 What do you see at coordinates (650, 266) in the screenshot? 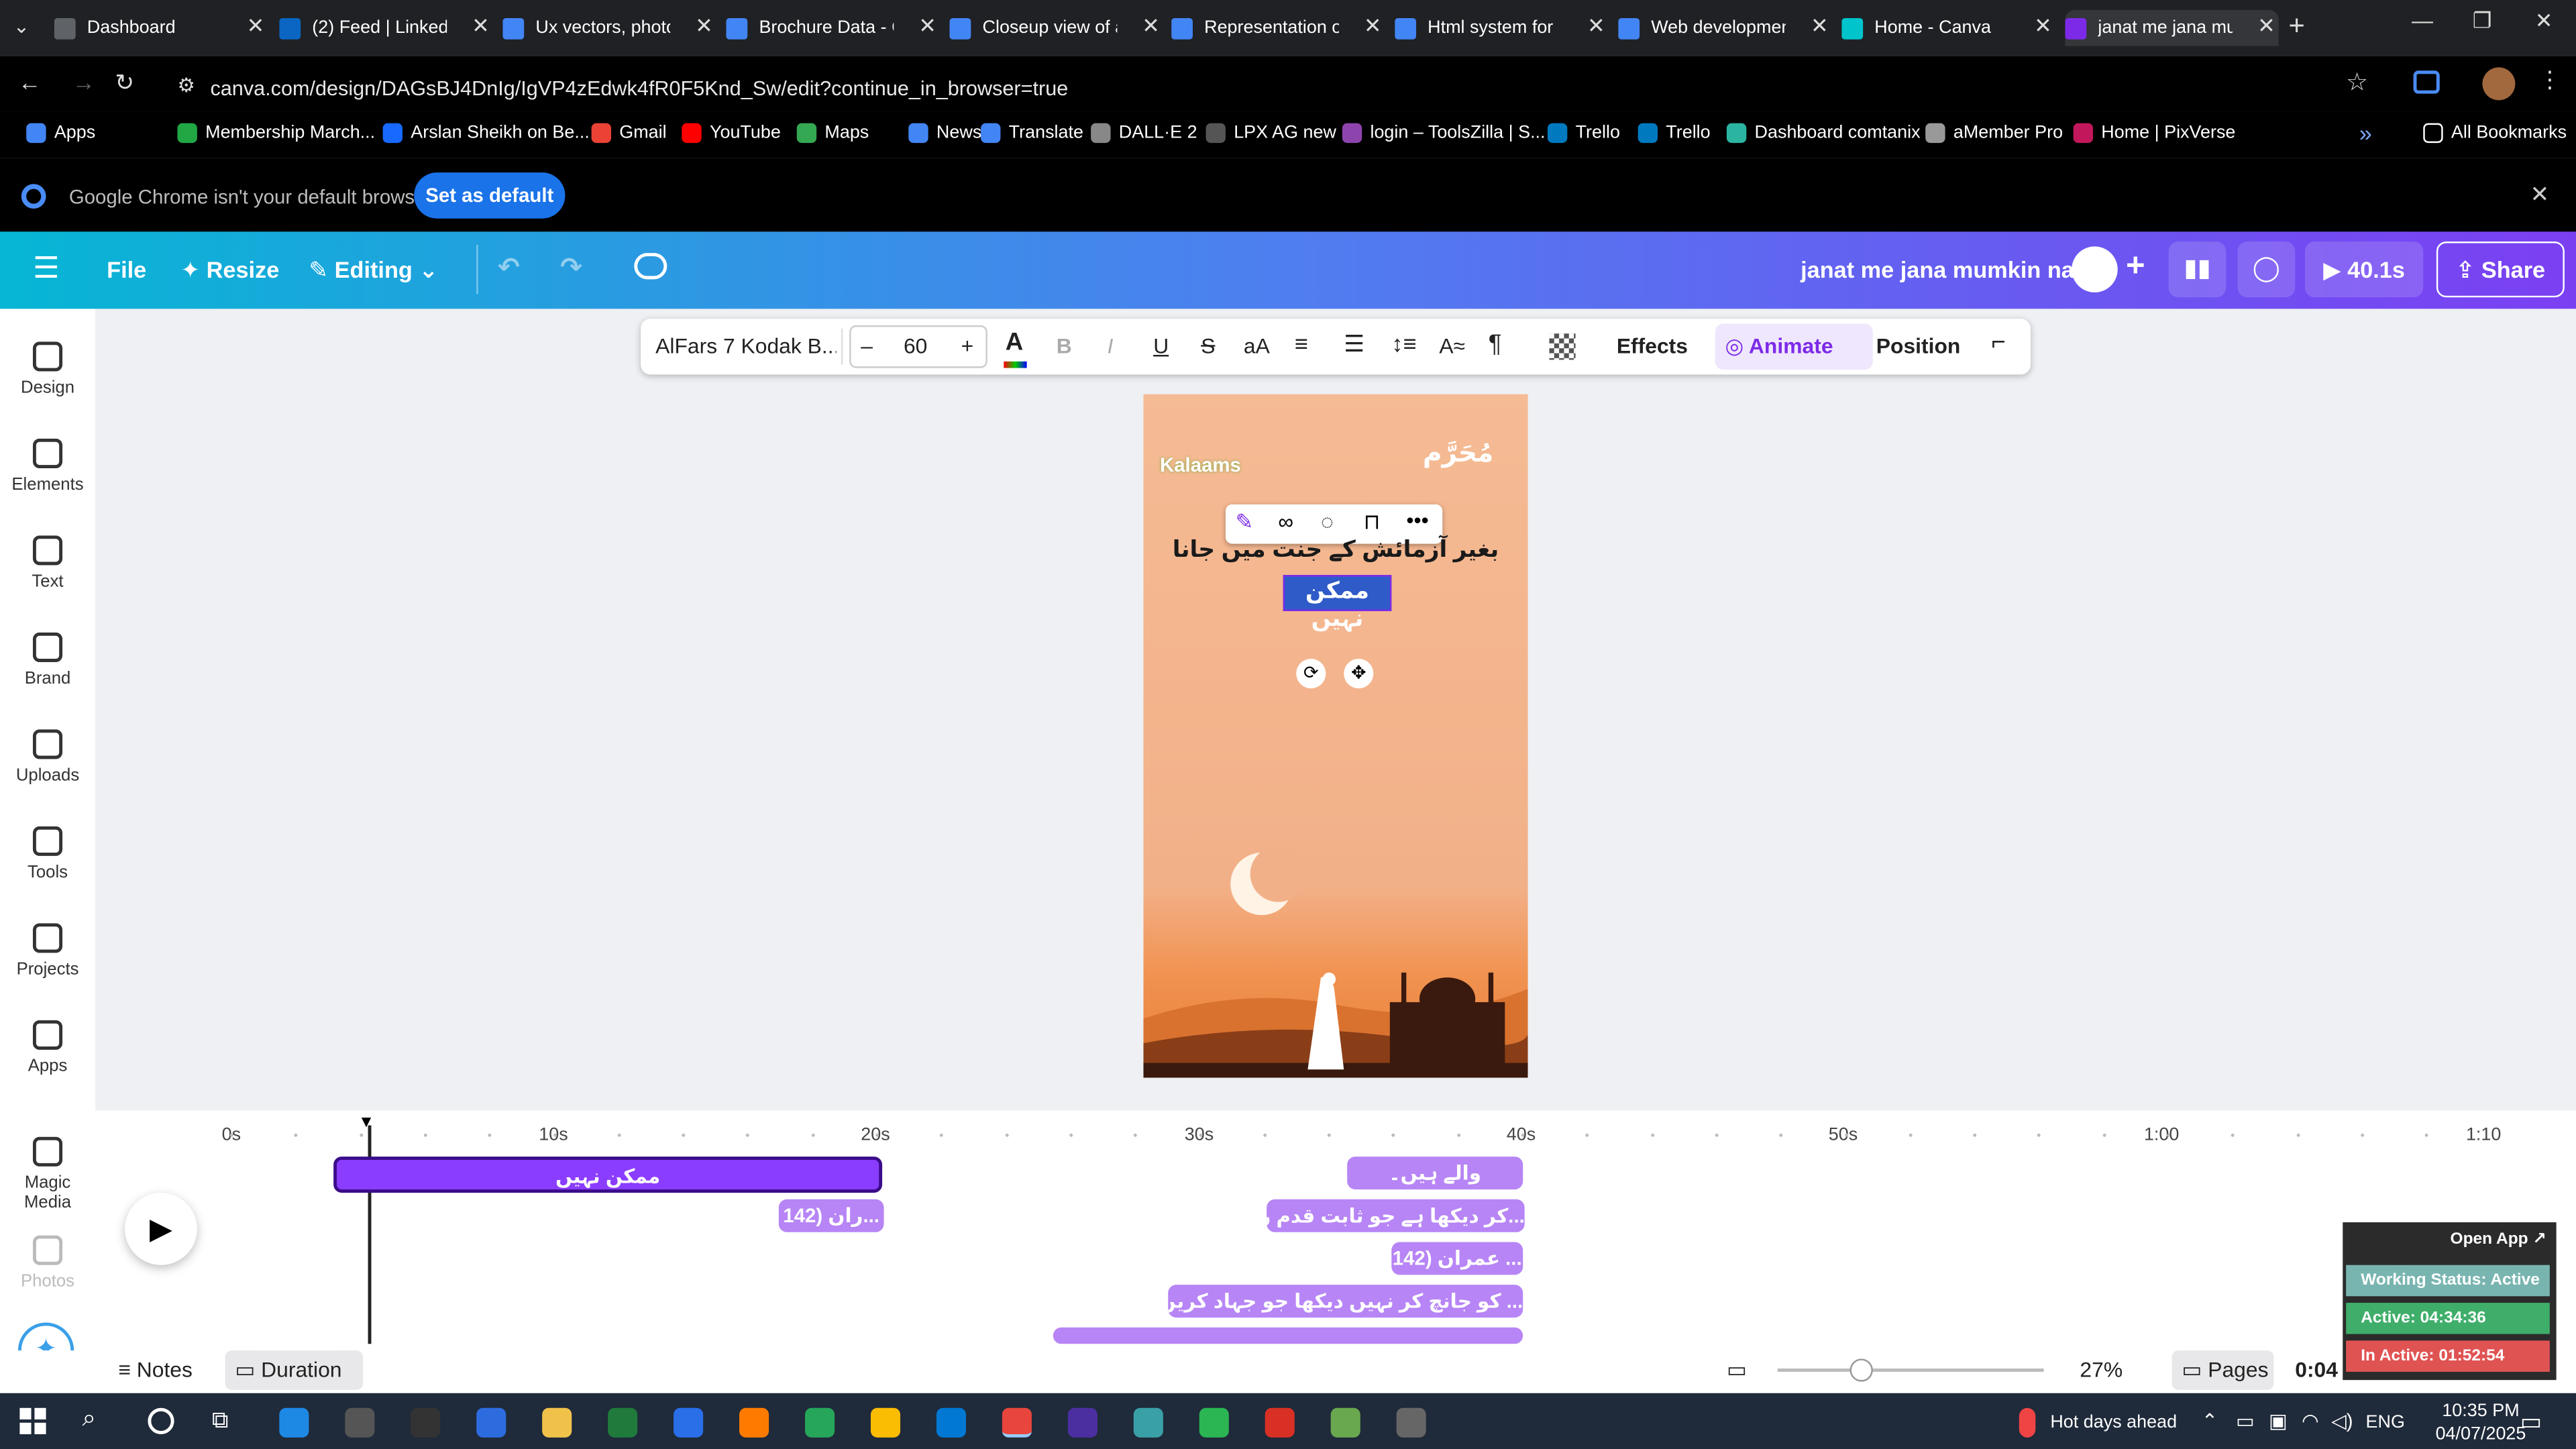
I see `cloud-saved-icon` at bounding box center [650, 266].